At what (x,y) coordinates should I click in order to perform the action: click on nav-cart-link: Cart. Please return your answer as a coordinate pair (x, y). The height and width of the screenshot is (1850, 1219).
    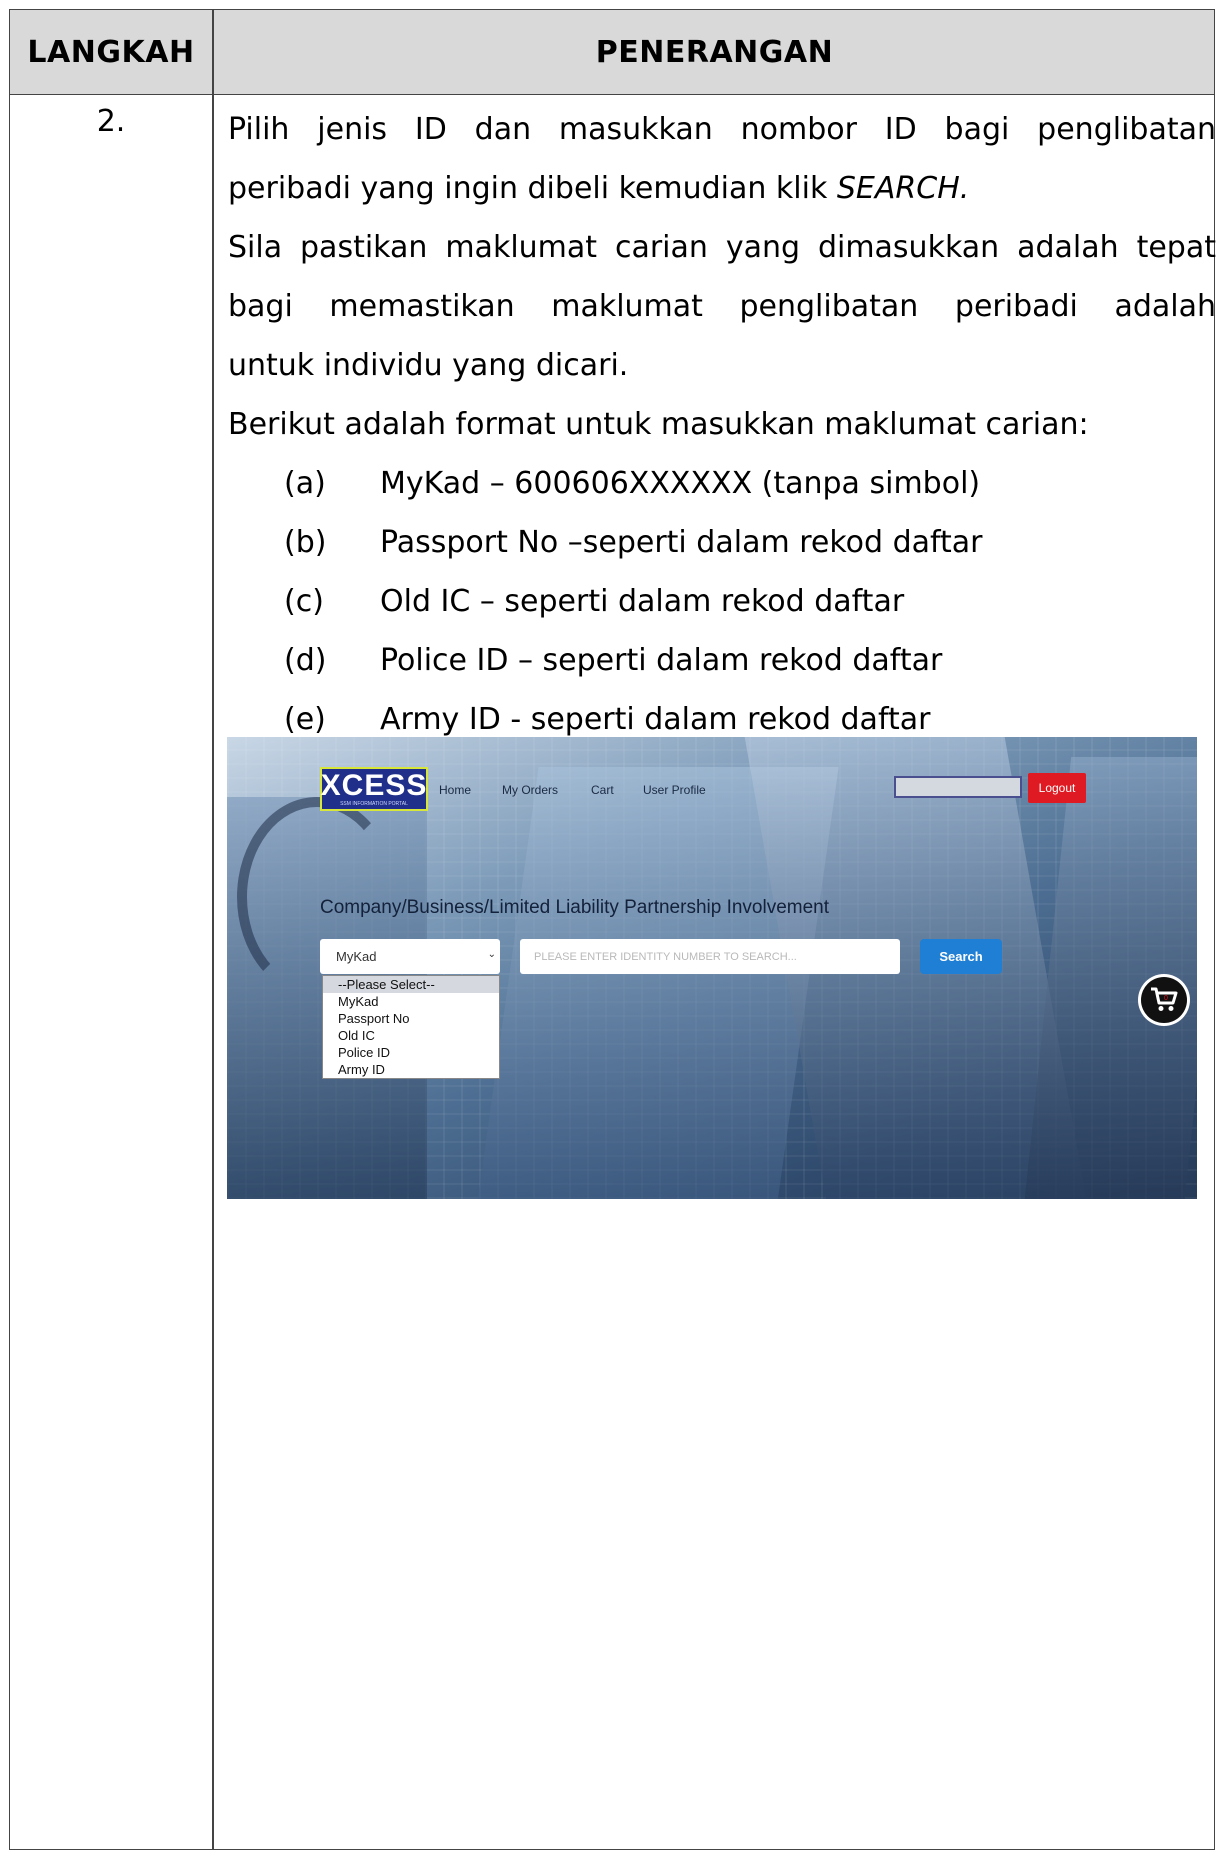
    Looking at the image, I should click on (602, 790).